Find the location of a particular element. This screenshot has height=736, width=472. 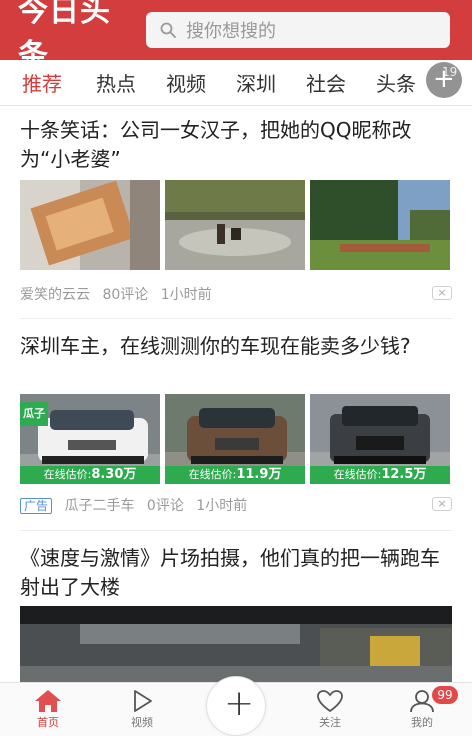

nav-follow: 关注 is located at coordinates (330, 709).